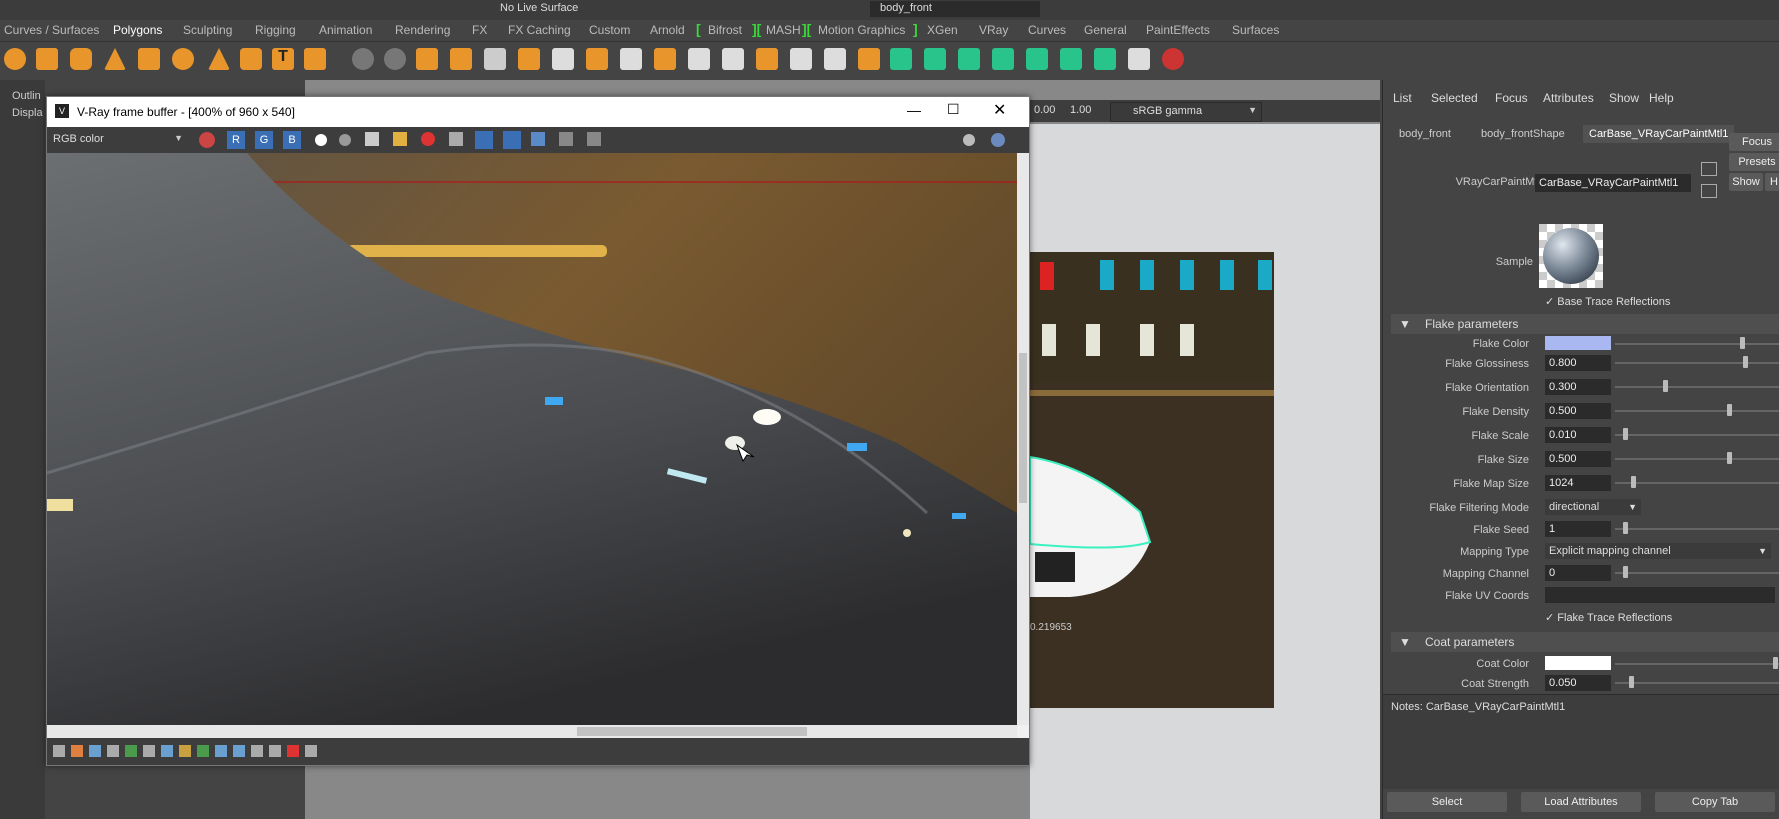 The image size is (1779, 819). Describe the element at coordinates (400, 139) in the screenshot. I see `open-folder-icon` at that location.